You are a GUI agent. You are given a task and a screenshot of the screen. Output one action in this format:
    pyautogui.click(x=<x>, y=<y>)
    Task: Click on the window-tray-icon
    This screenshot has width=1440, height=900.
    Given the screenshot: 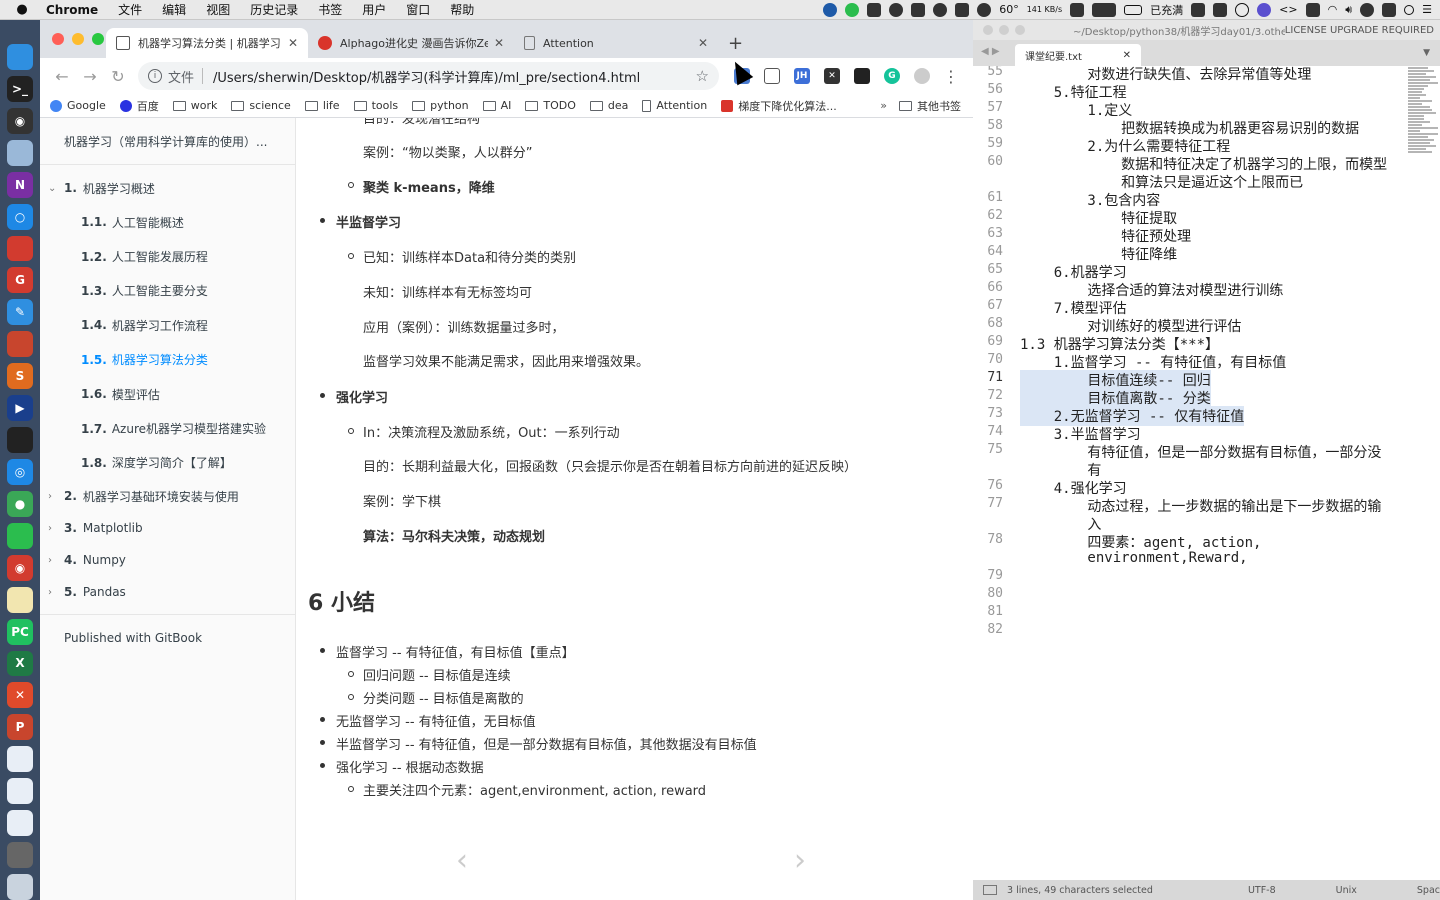 What is the action you would take?
    pyautogui.click(x=918, y=9)
    